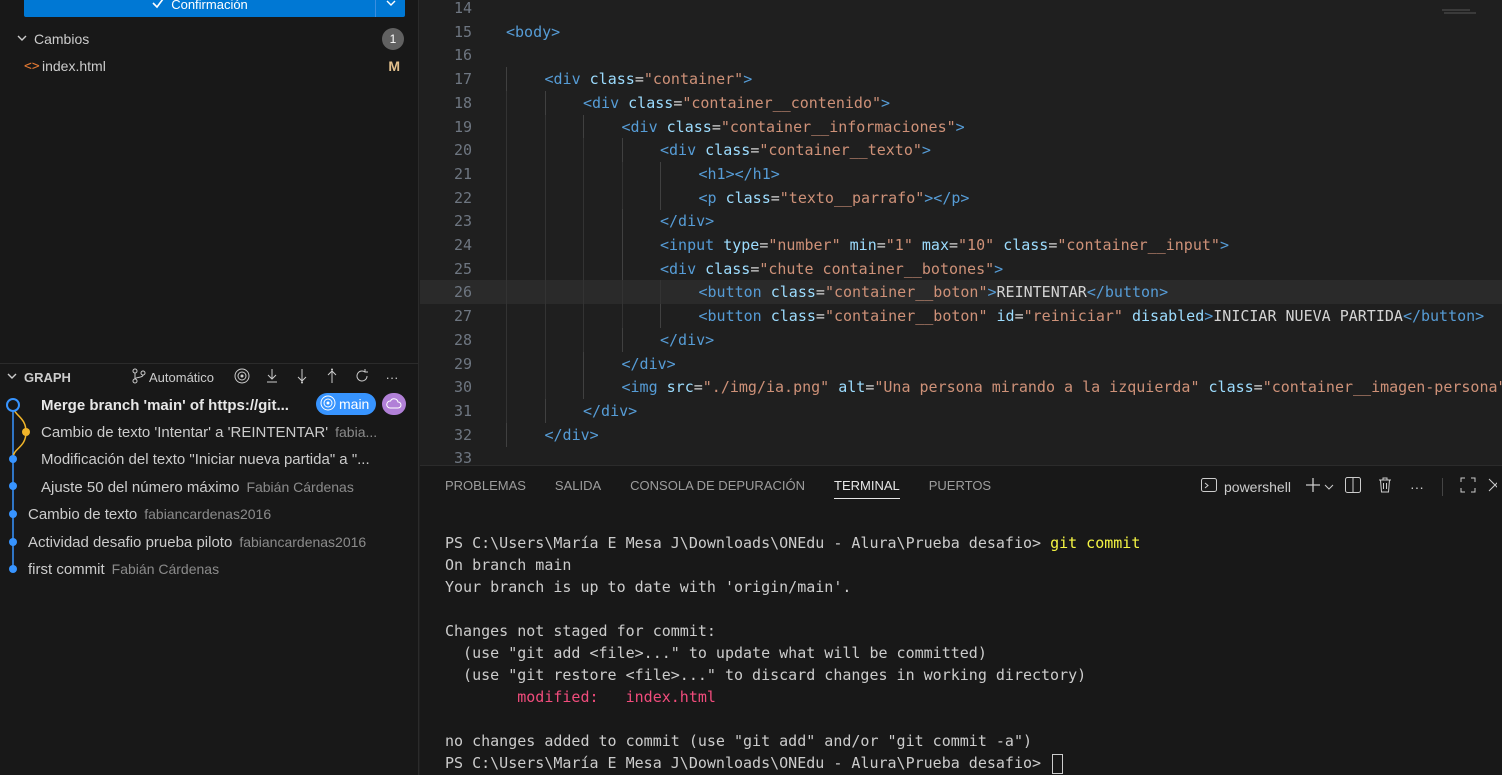 The width and height of the screenshot is (1502, 775). What do you see at coordinates (209, 39) in the screenshot?
I see `changes-group-header: Cambios 1` at bounding box center [209, 39].